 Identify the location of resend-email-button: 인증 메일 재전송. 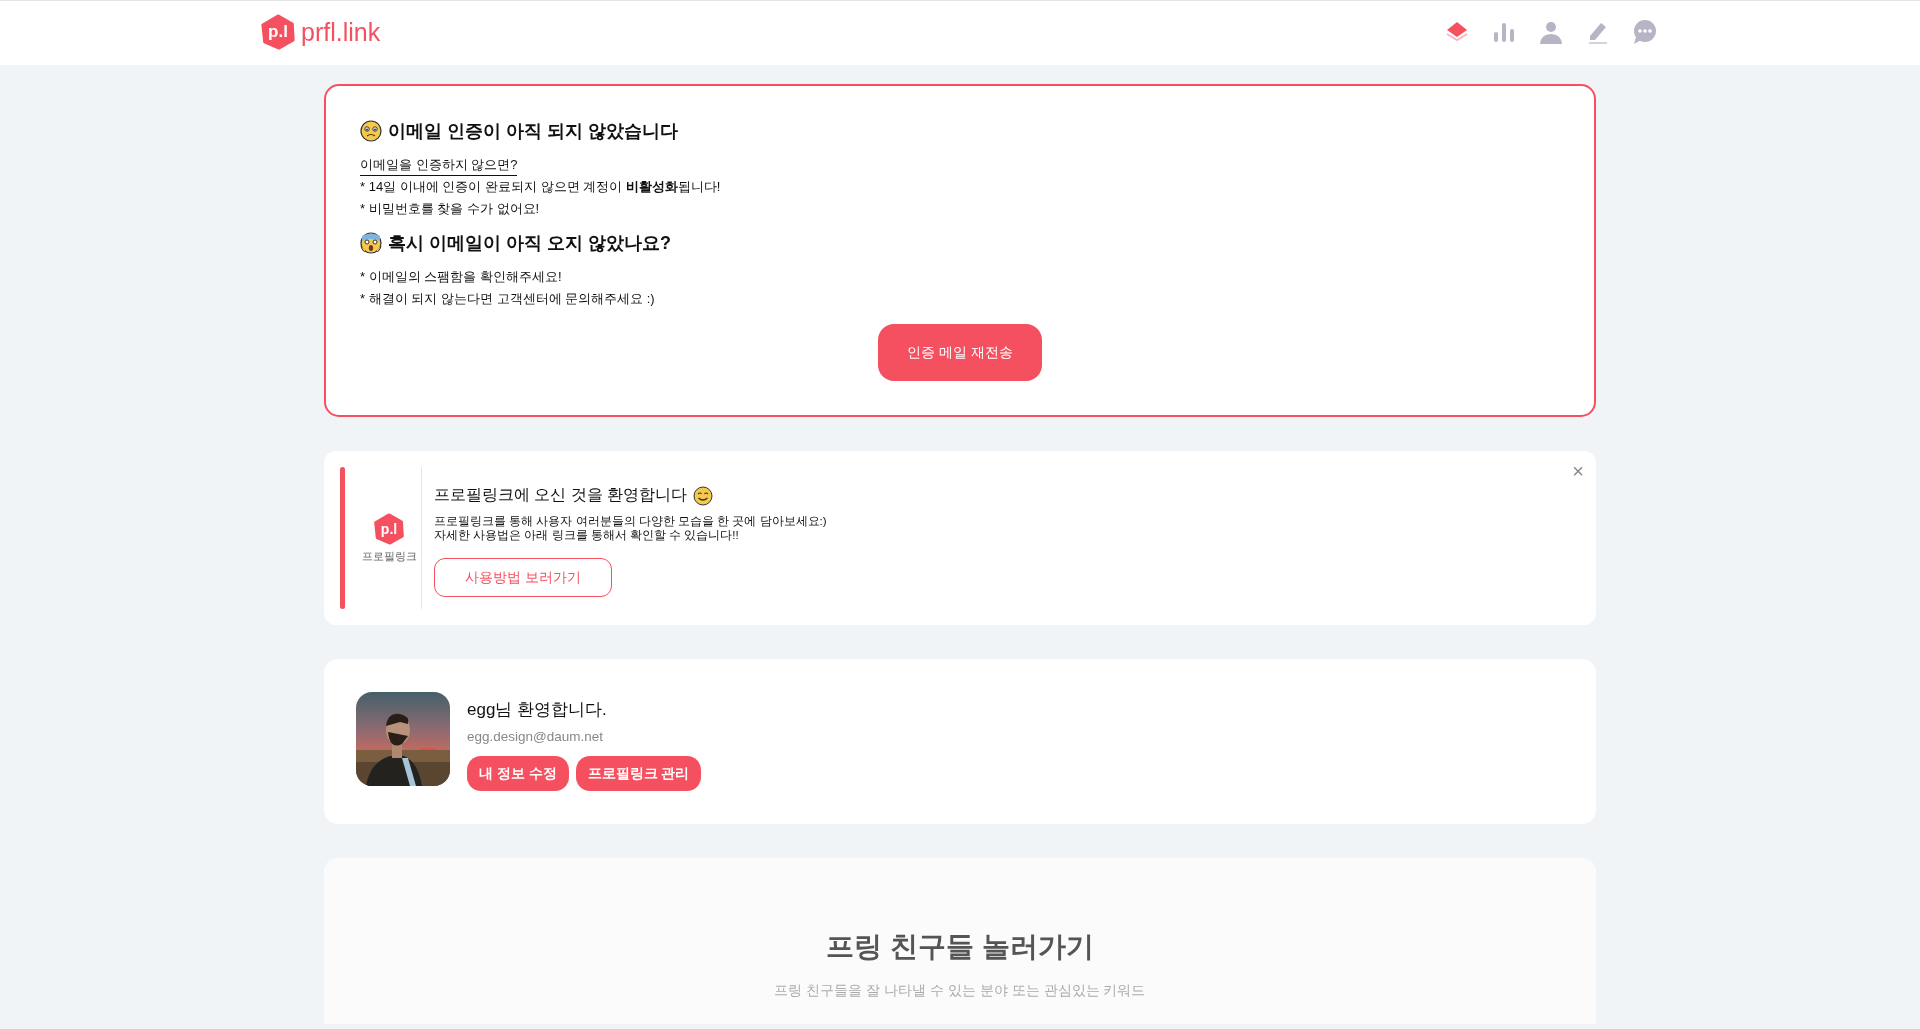
(960, 352).